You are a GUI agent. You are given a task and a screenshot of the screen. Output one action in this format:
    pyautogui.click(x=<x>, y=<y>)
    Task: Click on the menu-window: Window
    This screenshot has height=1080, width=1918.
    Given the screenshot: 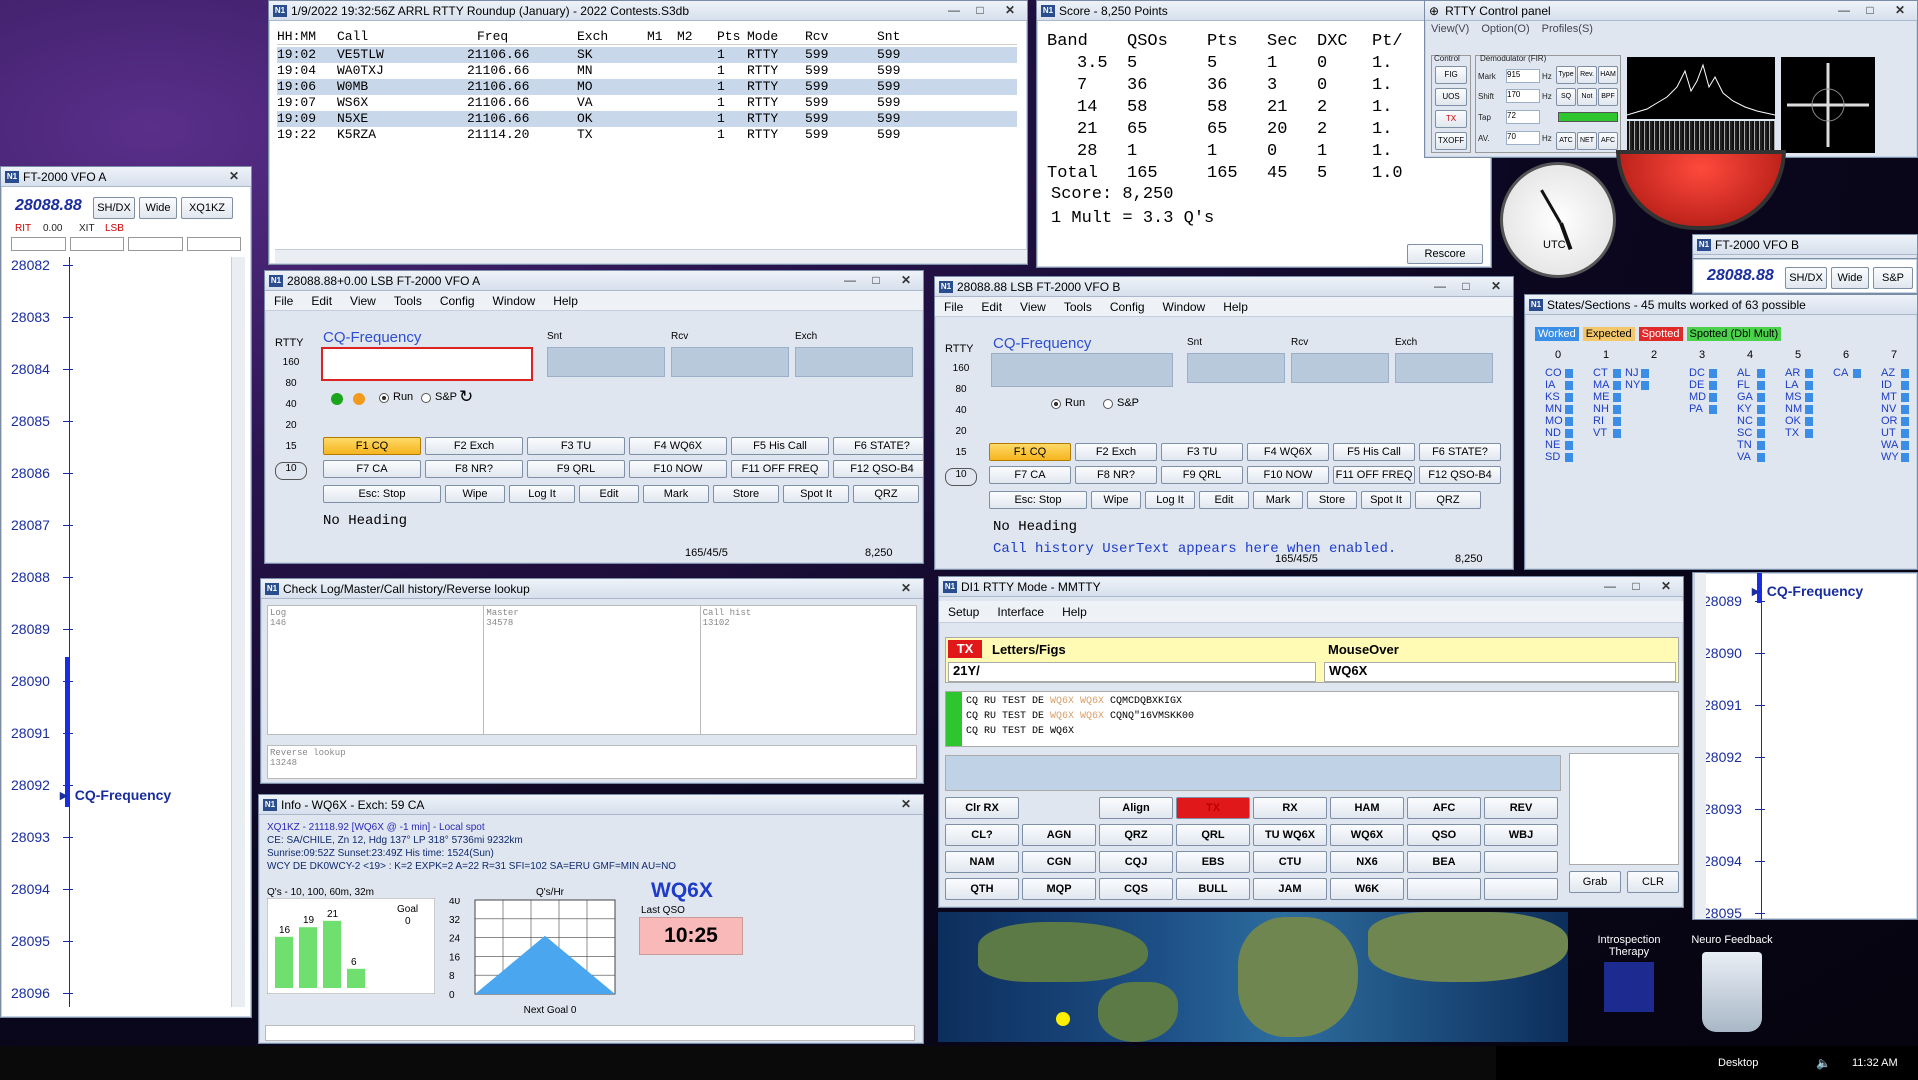 What is the action you would take?
    pyautogui.click(x=1184, y=307)
    